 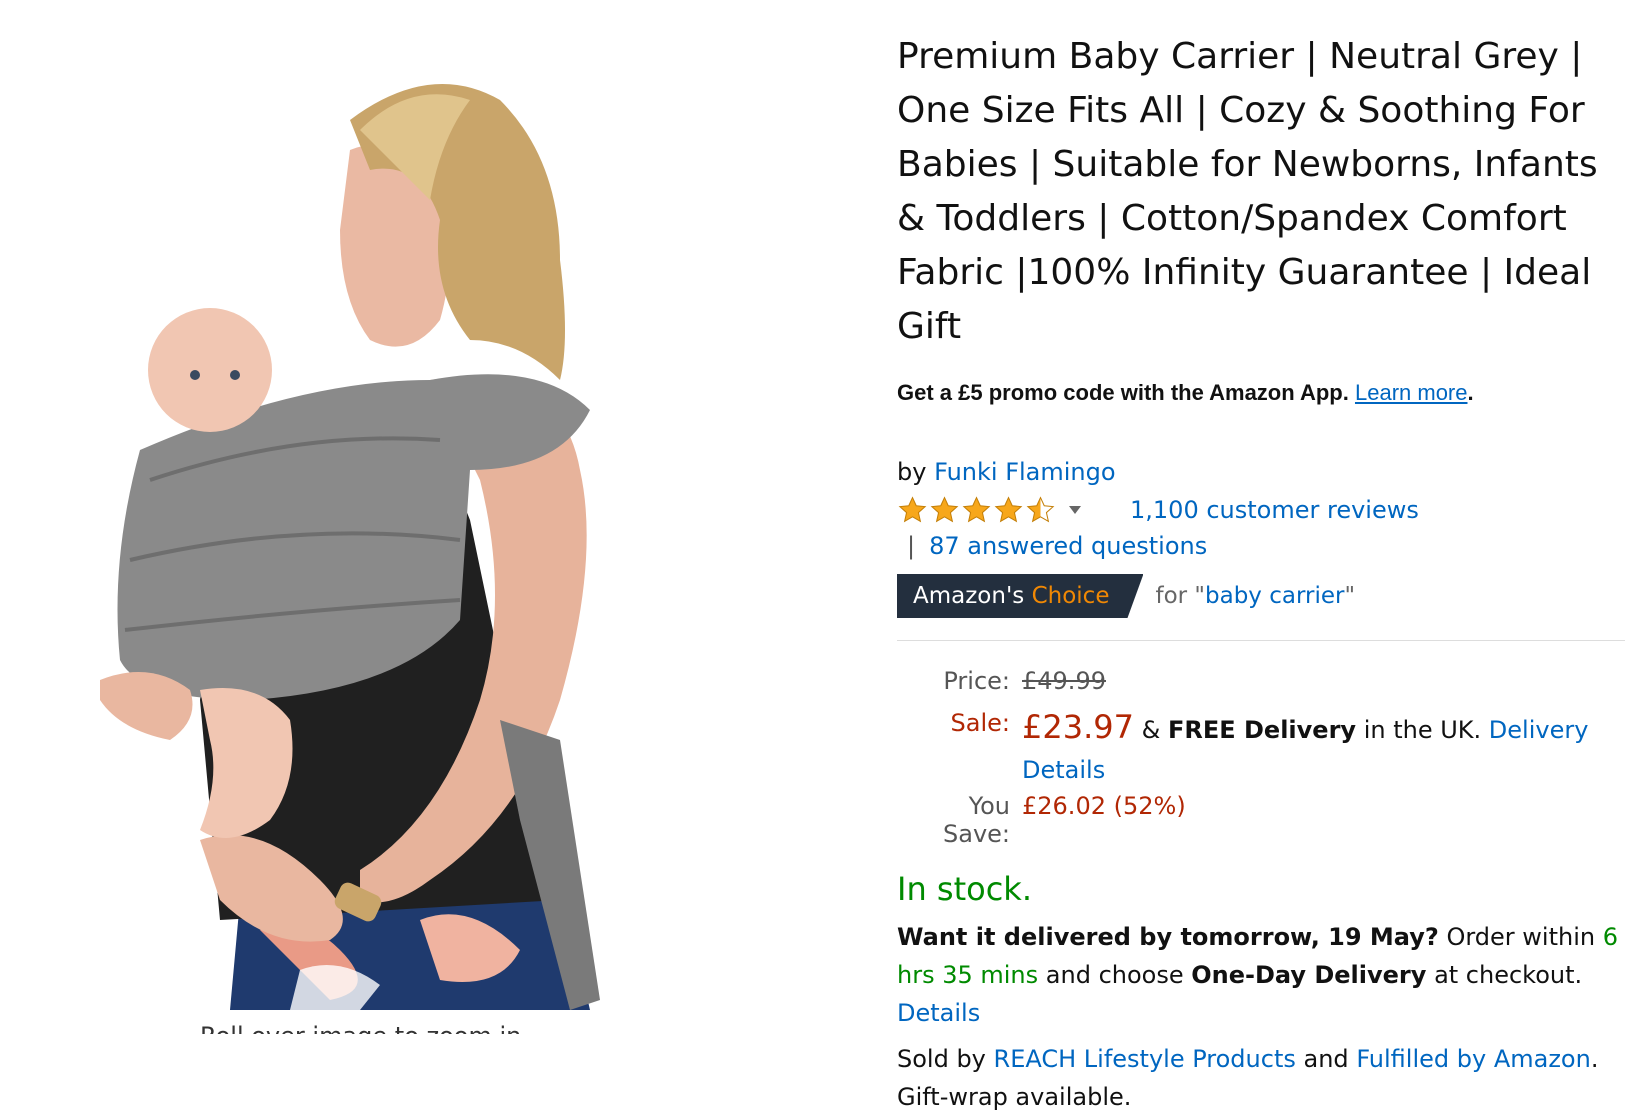 What do you see at coordinates (1200, 596) in the screenshot?
I see `quote-open: "` at bounding box center [1200, 596].